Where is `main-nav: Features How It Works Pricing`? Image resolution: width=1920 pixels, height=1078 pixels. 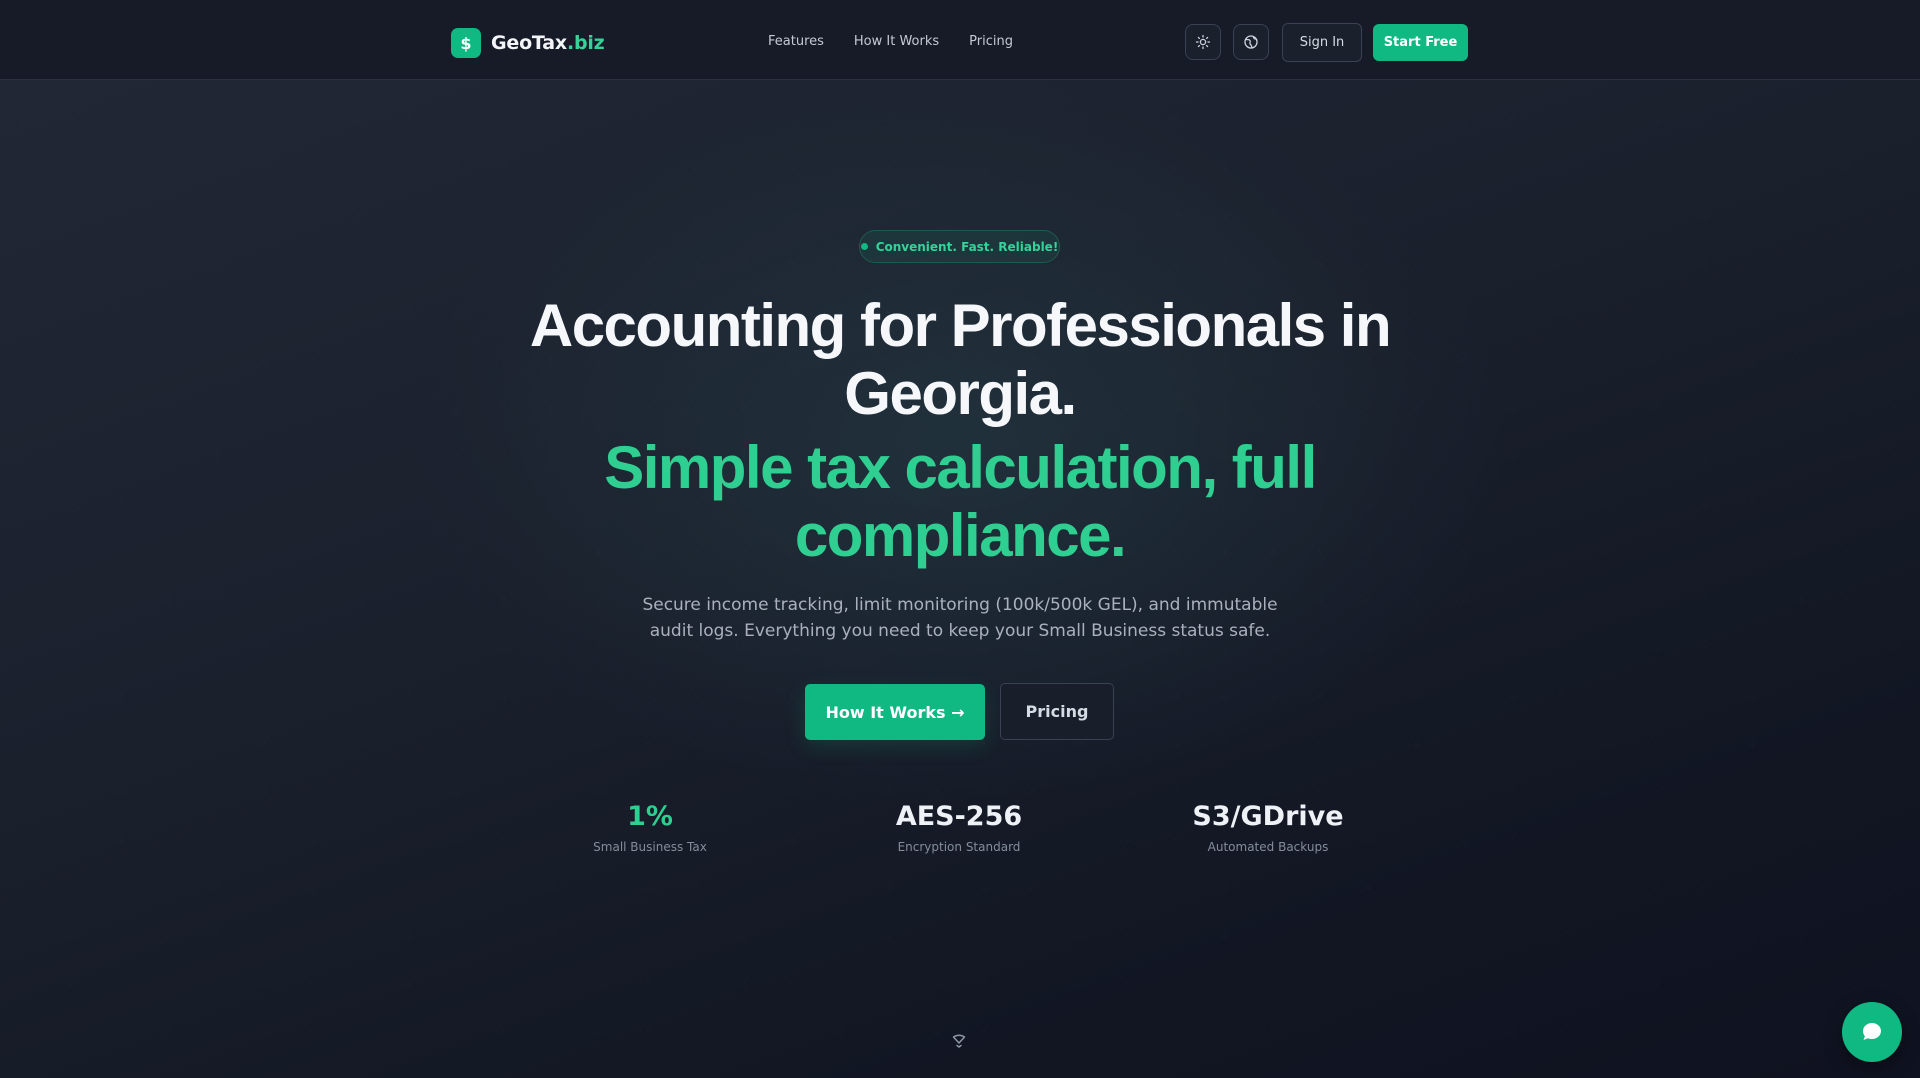 main-nav: Features How It Works Pricing is located at coordinates (905, 42).